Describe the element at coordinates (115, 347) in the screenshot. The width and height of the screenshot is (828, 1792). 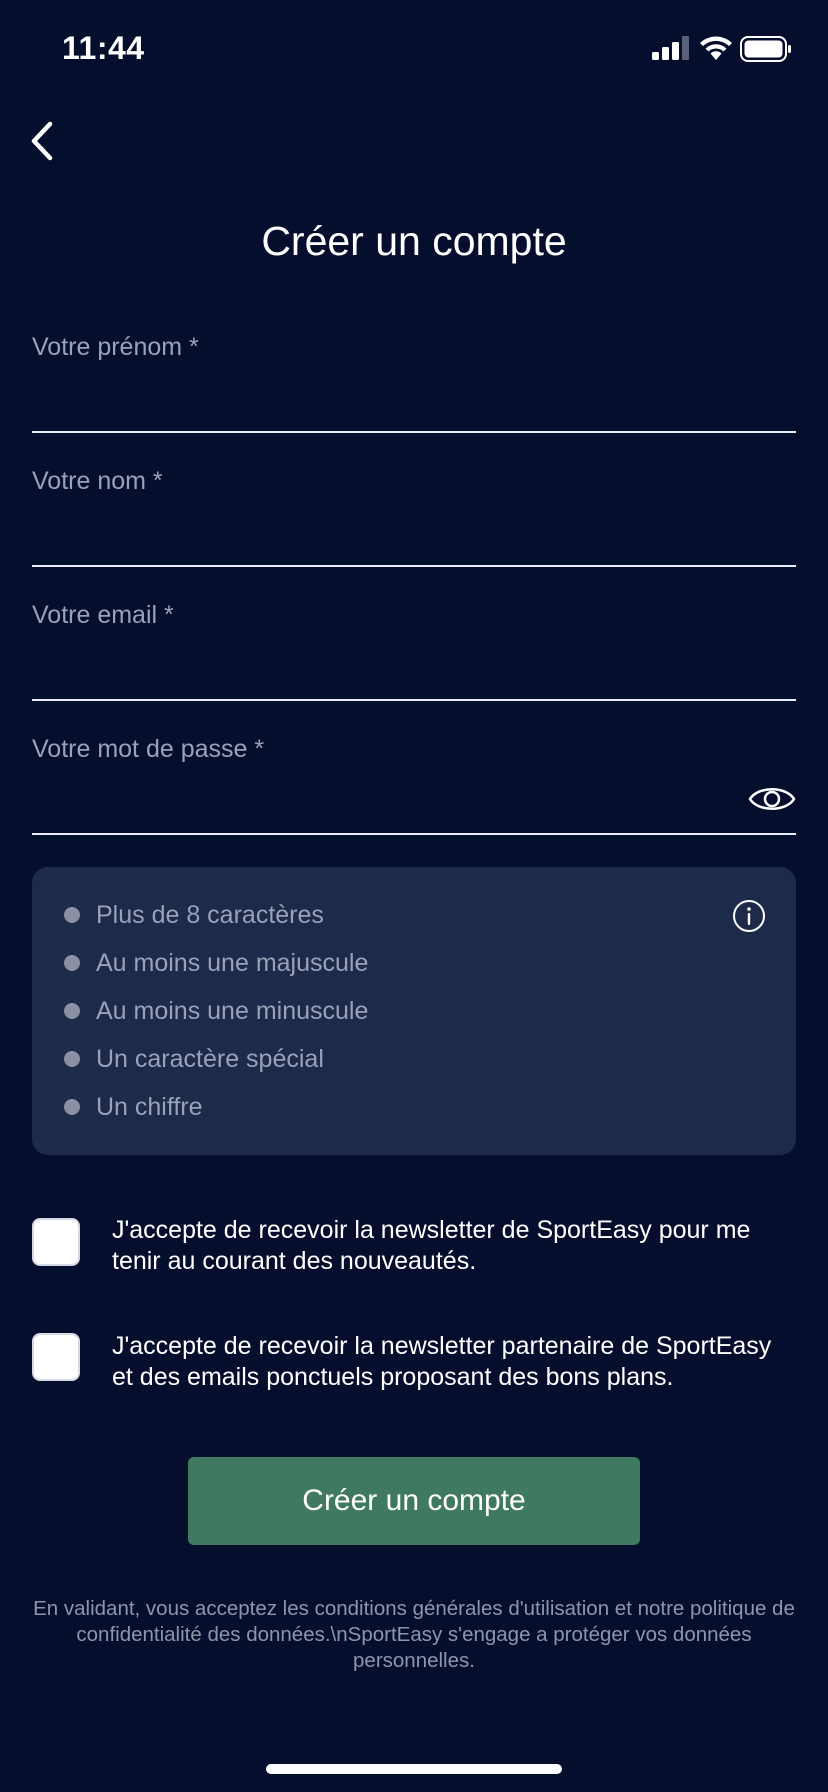
I see `first-name-label: Votre prénom *` at that location.